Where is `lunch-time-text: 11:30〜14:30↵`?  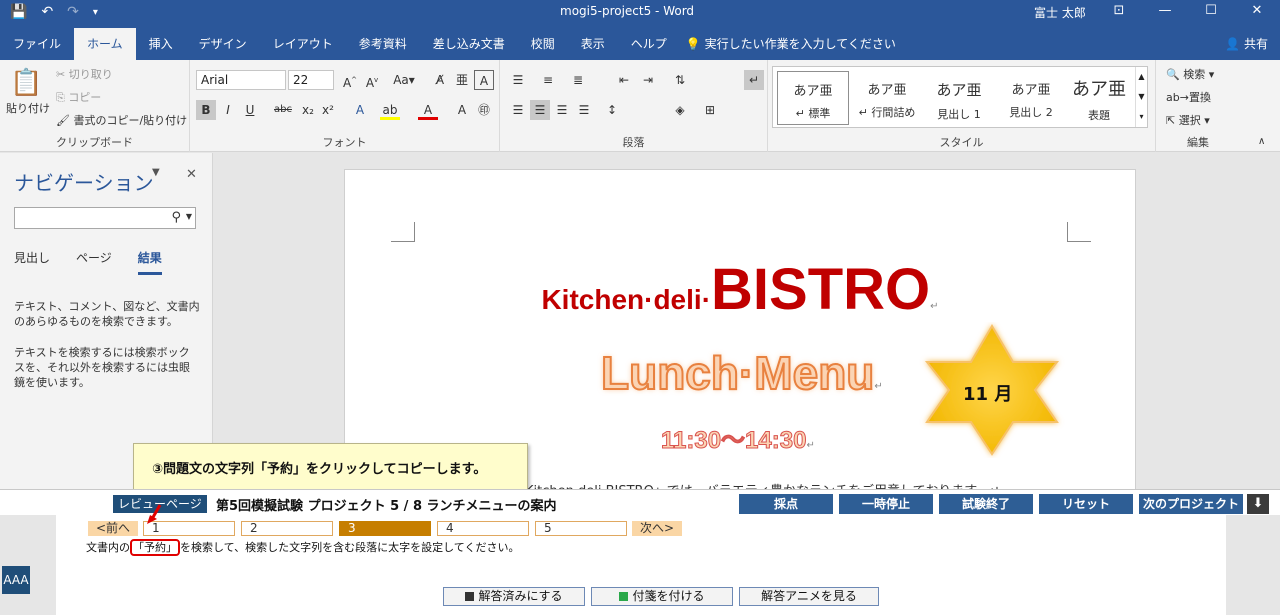 lunch-time-text: 11:30〜14:30↵ is located at coordinates (737, 437).